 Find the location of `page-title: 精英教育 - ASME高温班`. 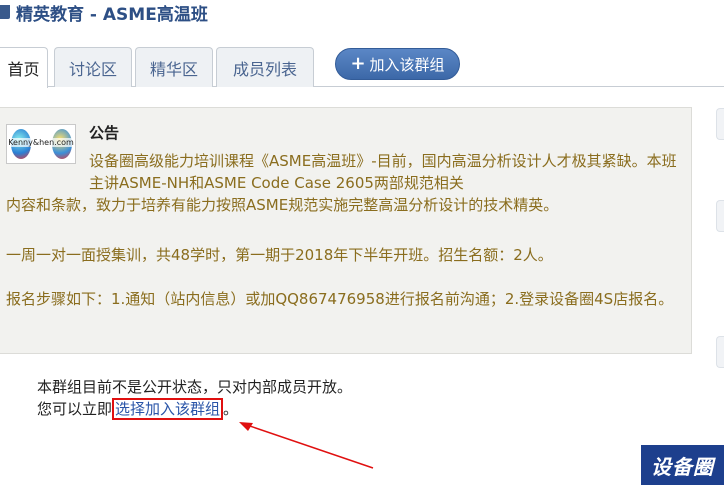

page-title: 精英教育 - ASME高温班 is located at coordinates (112, 14).